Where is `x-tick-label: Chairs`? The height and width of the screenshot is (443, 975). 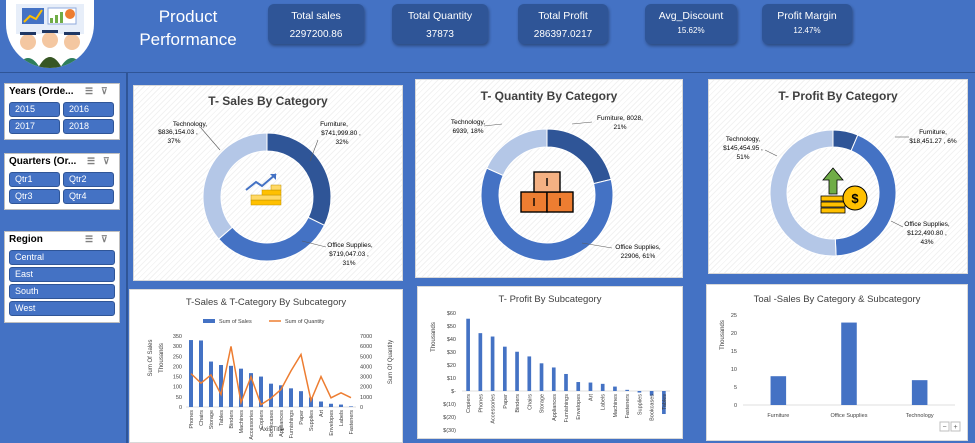 x-tick-label: Chairs is located at coordinates (530, 402).